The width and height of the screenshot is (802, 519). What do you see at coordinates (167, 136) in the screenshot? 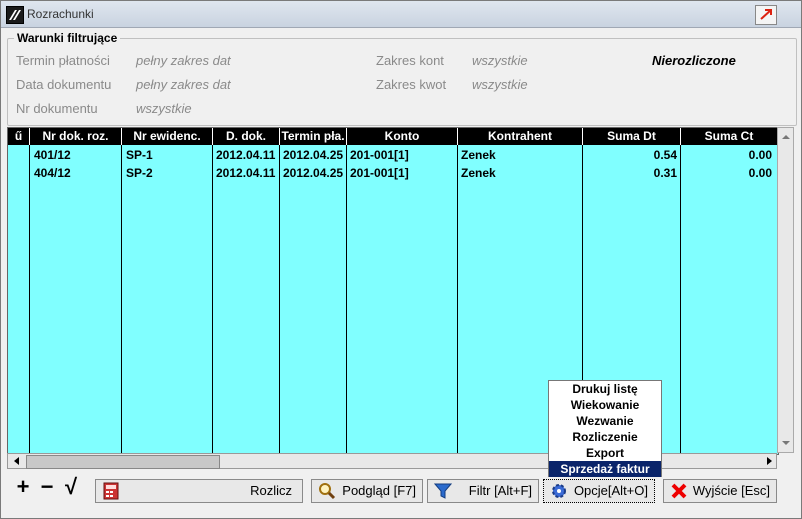
I see `column-header: Nr ewidenc.` at bounding box center [167, 136].